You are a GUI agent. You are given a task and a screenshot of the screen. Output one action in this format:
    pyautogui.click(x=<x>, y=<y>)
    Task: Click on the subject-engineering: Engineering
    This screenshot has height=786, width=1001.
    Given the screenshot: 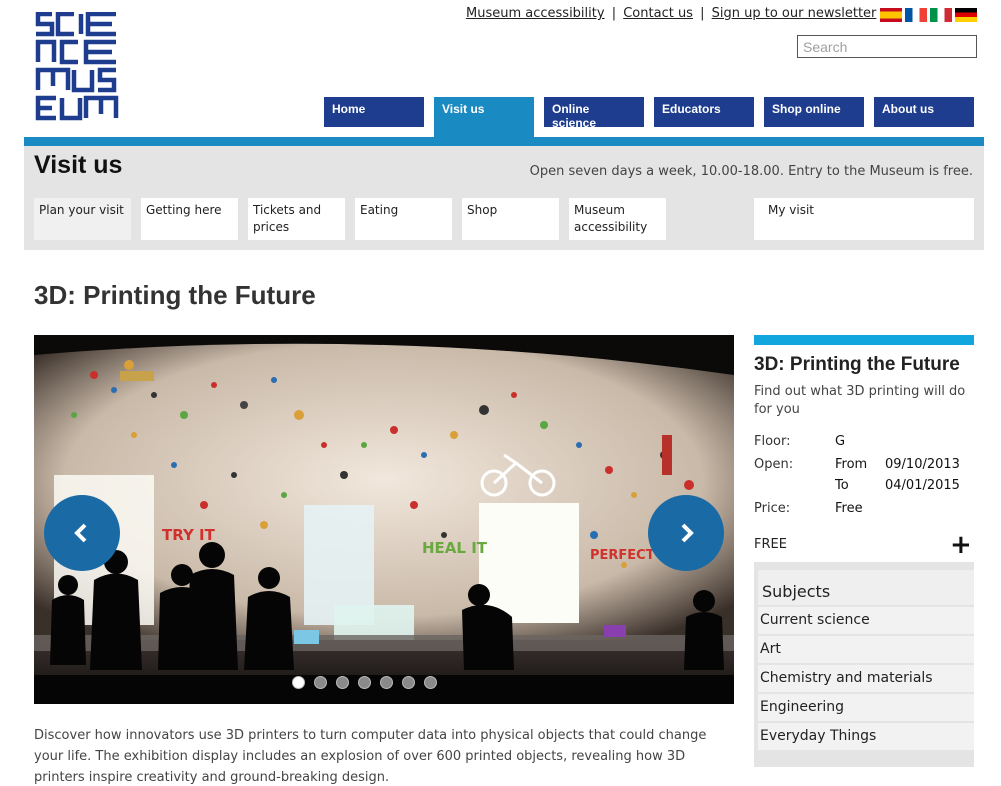 What is the action you would take?
    pyautogui.click(x=866, y=707)
    